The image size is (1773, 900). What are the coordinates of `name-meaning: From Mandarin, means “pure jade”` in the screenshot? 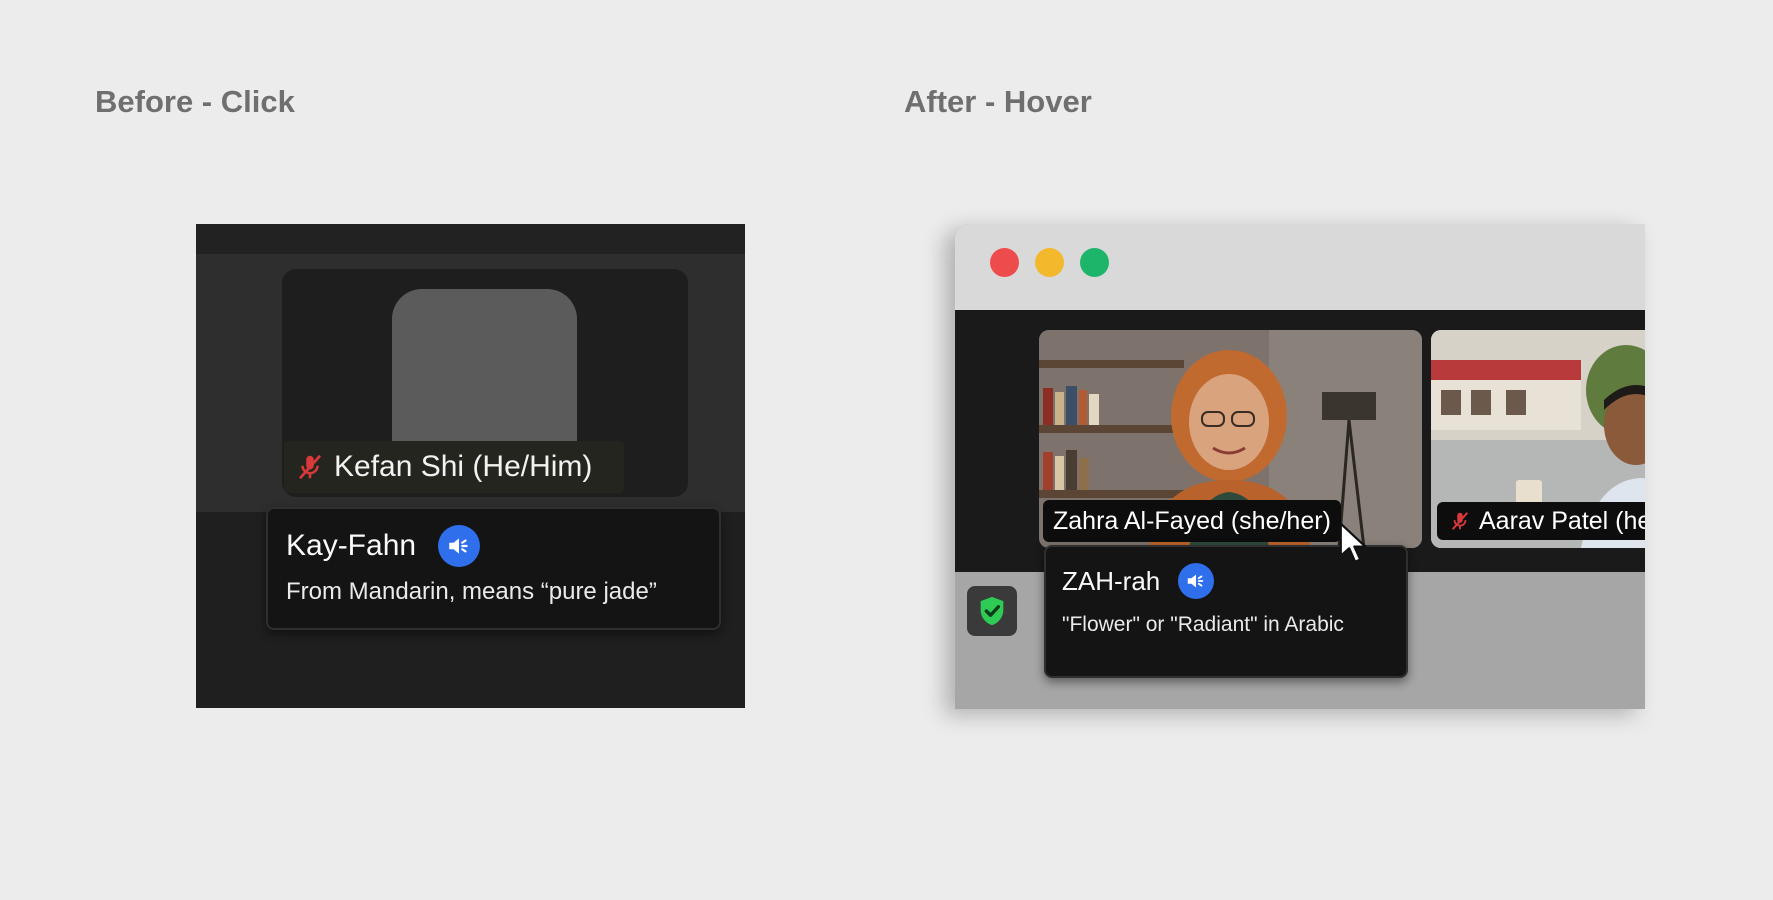 It's located at (471, 591).